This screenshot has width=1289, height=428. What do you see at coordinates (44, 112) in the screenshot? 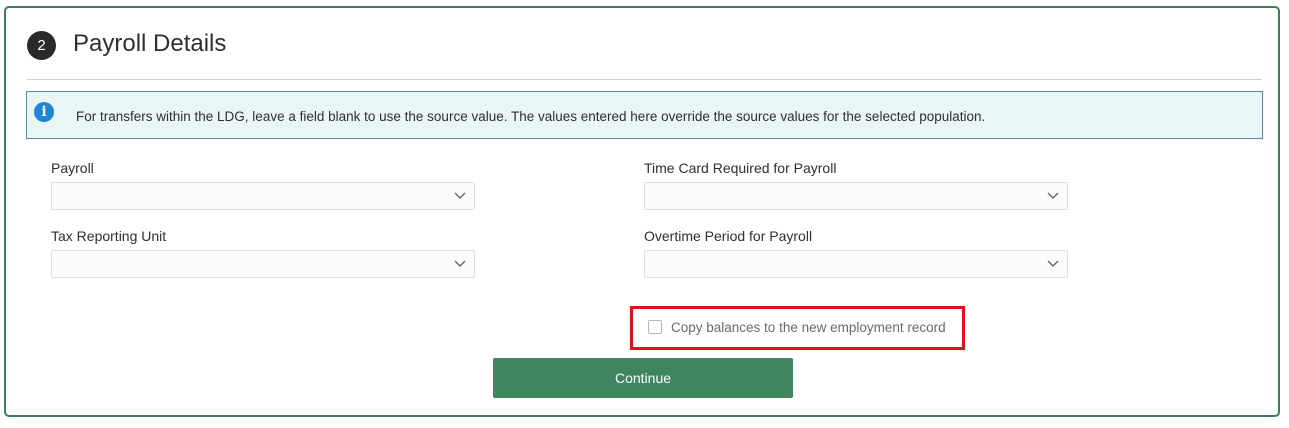
I see `info-icon: i` at bounding box center [44, 112].